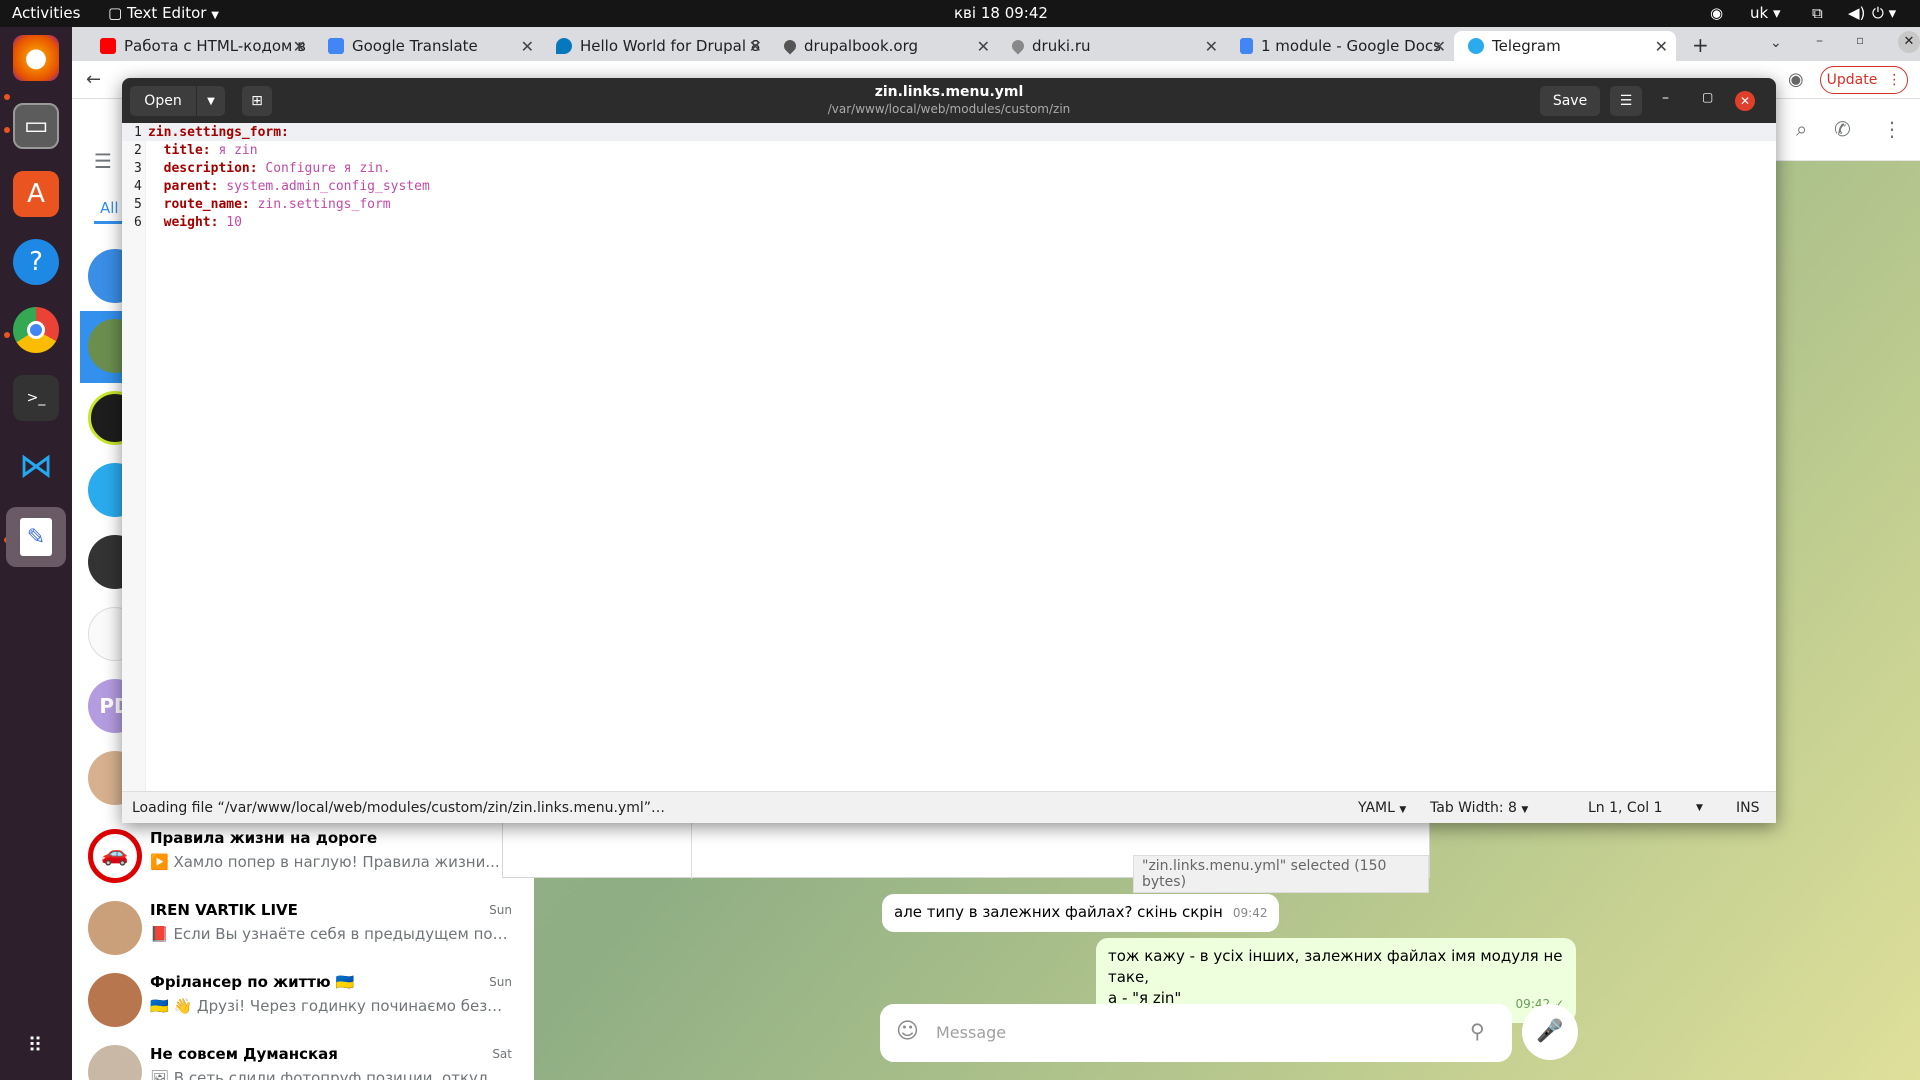  Describe the element at coordinates (115, 856) in the screenshot. I see `car-icon: 🚗` at that location.